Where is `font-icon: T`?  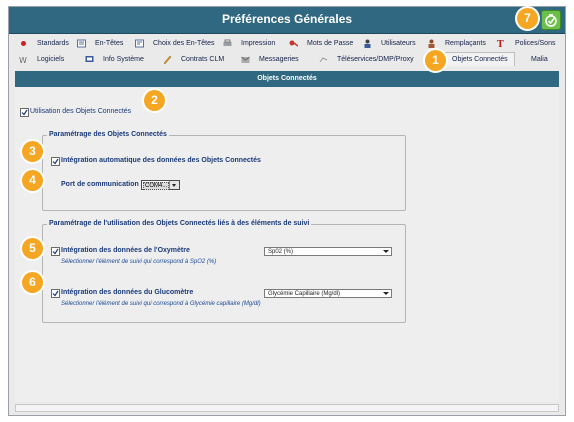 font-icon: T is located at coordinates (501, 44).